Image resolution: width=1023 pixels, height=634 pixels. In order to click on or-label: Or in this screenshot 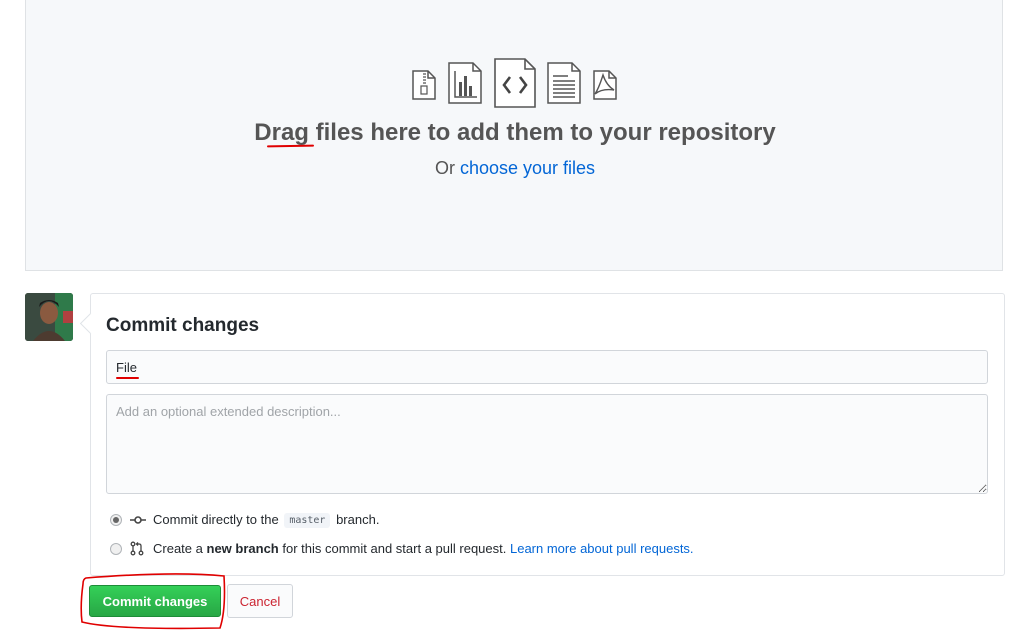, I will do `click(444, 168)`.